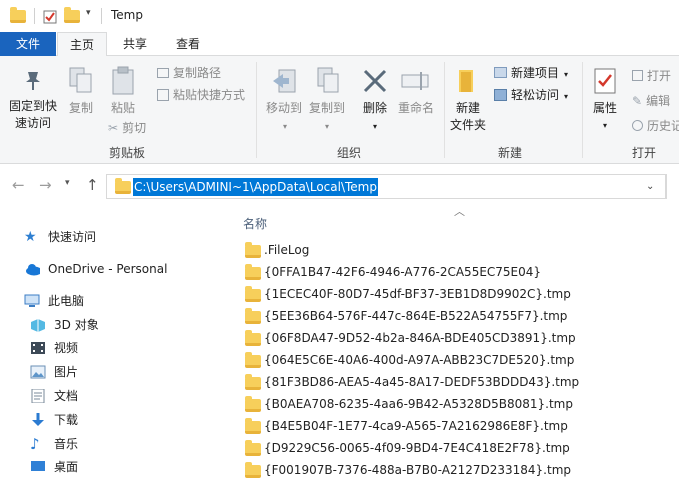 The image size is (679, 482). I want to click on pin-label-2: 速访问, so click(32, 123).